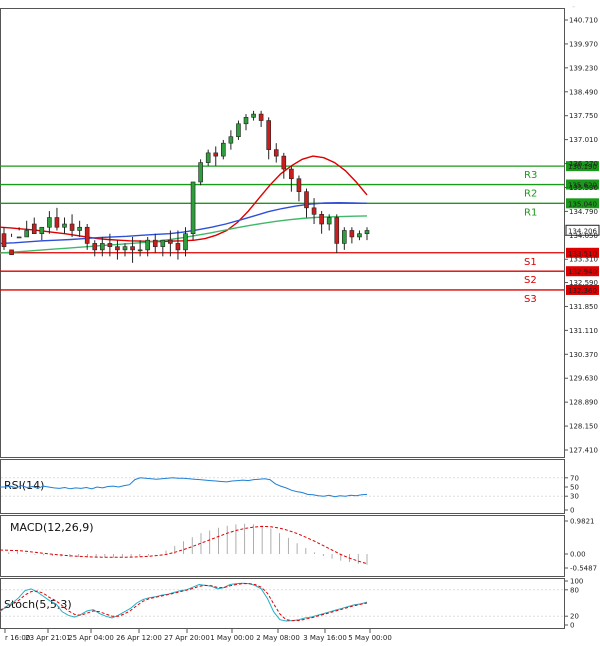 This screenshot has width=600, height=646. I want to click on rsi-title: RSI(14), so click(24, 485).